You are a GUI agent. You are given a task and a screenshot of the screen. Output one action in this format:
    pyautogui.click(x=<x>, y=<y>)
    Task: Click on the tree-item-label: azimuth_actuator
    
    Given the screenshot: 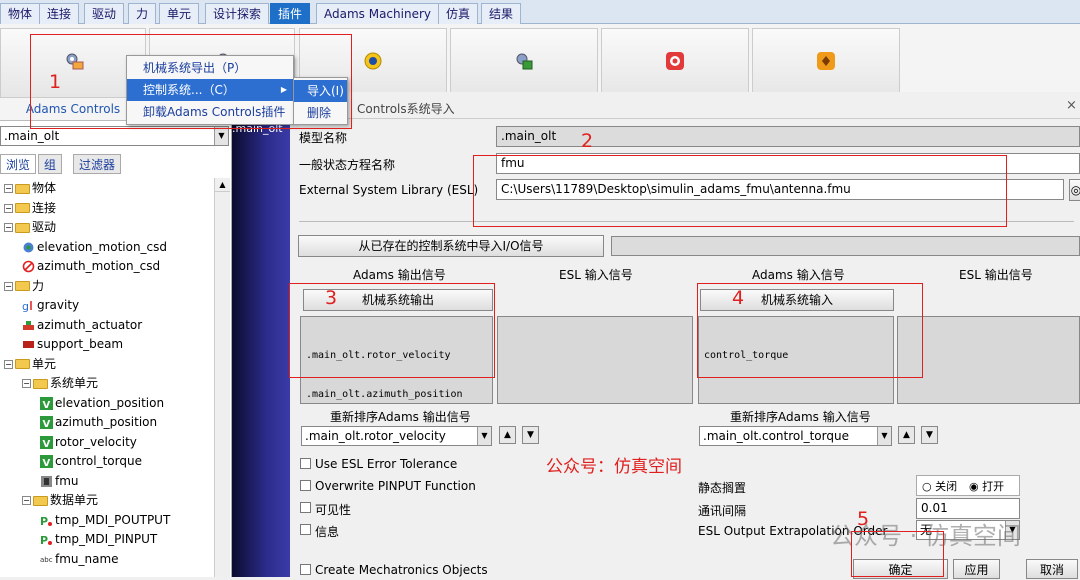 What is the action you would take?
    pyautogui.click(x=90, y=324)
    